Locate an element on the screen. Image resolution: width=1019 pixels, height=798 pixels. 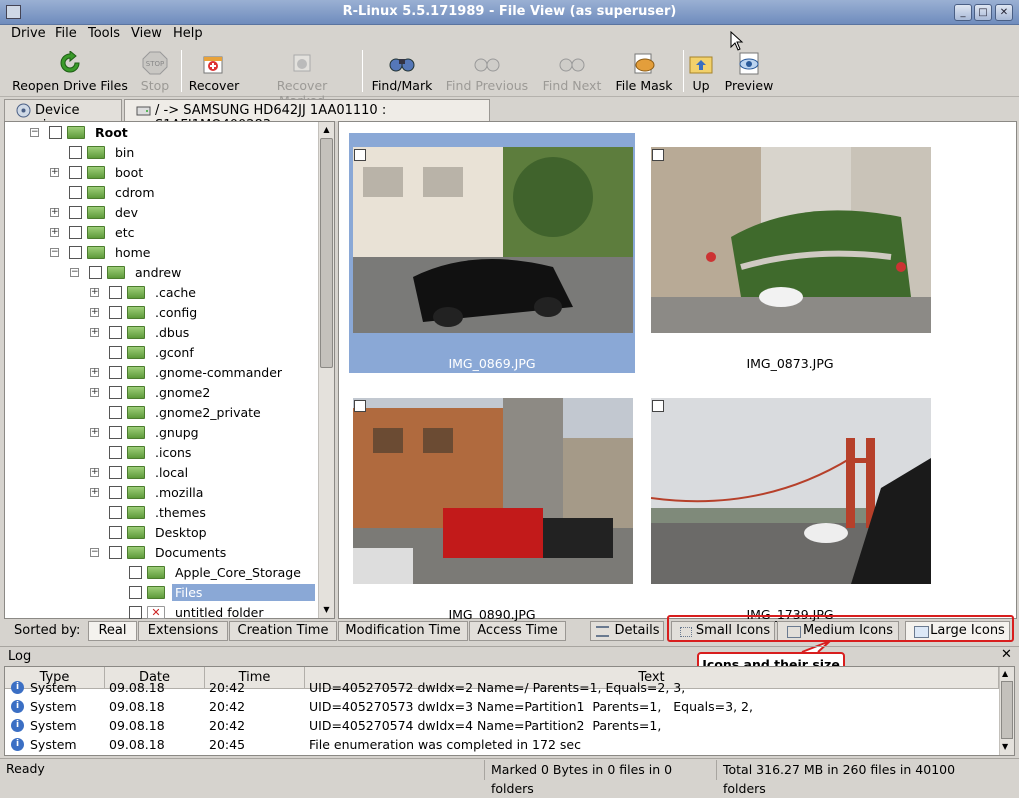
tree-node: + .cache is located at coordinates (160, 293).